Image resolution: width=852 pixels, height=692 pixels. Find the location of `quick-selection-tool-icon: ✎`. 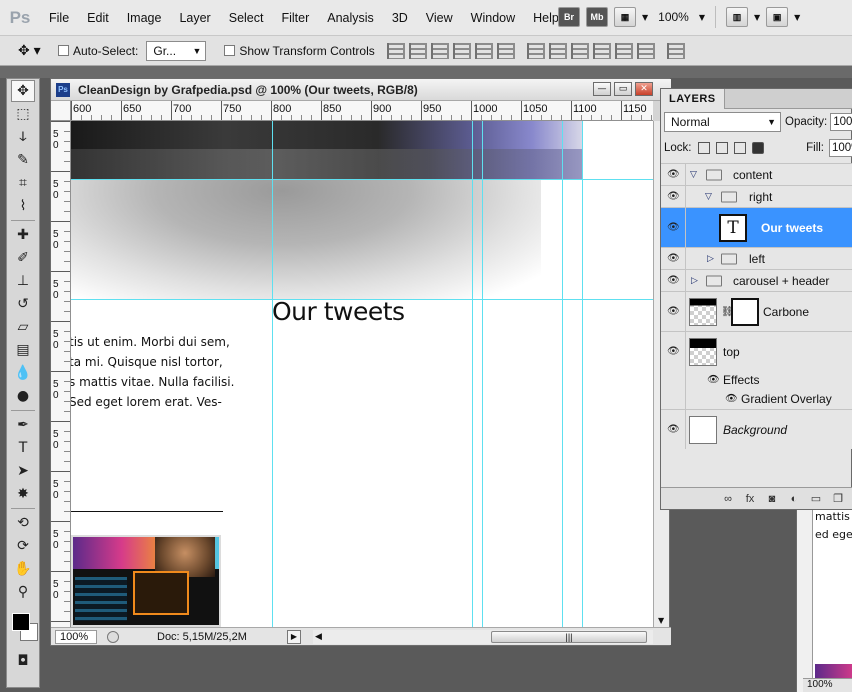

quick-selection-tool-icon: ✎ is located at coordinates (23, 160).